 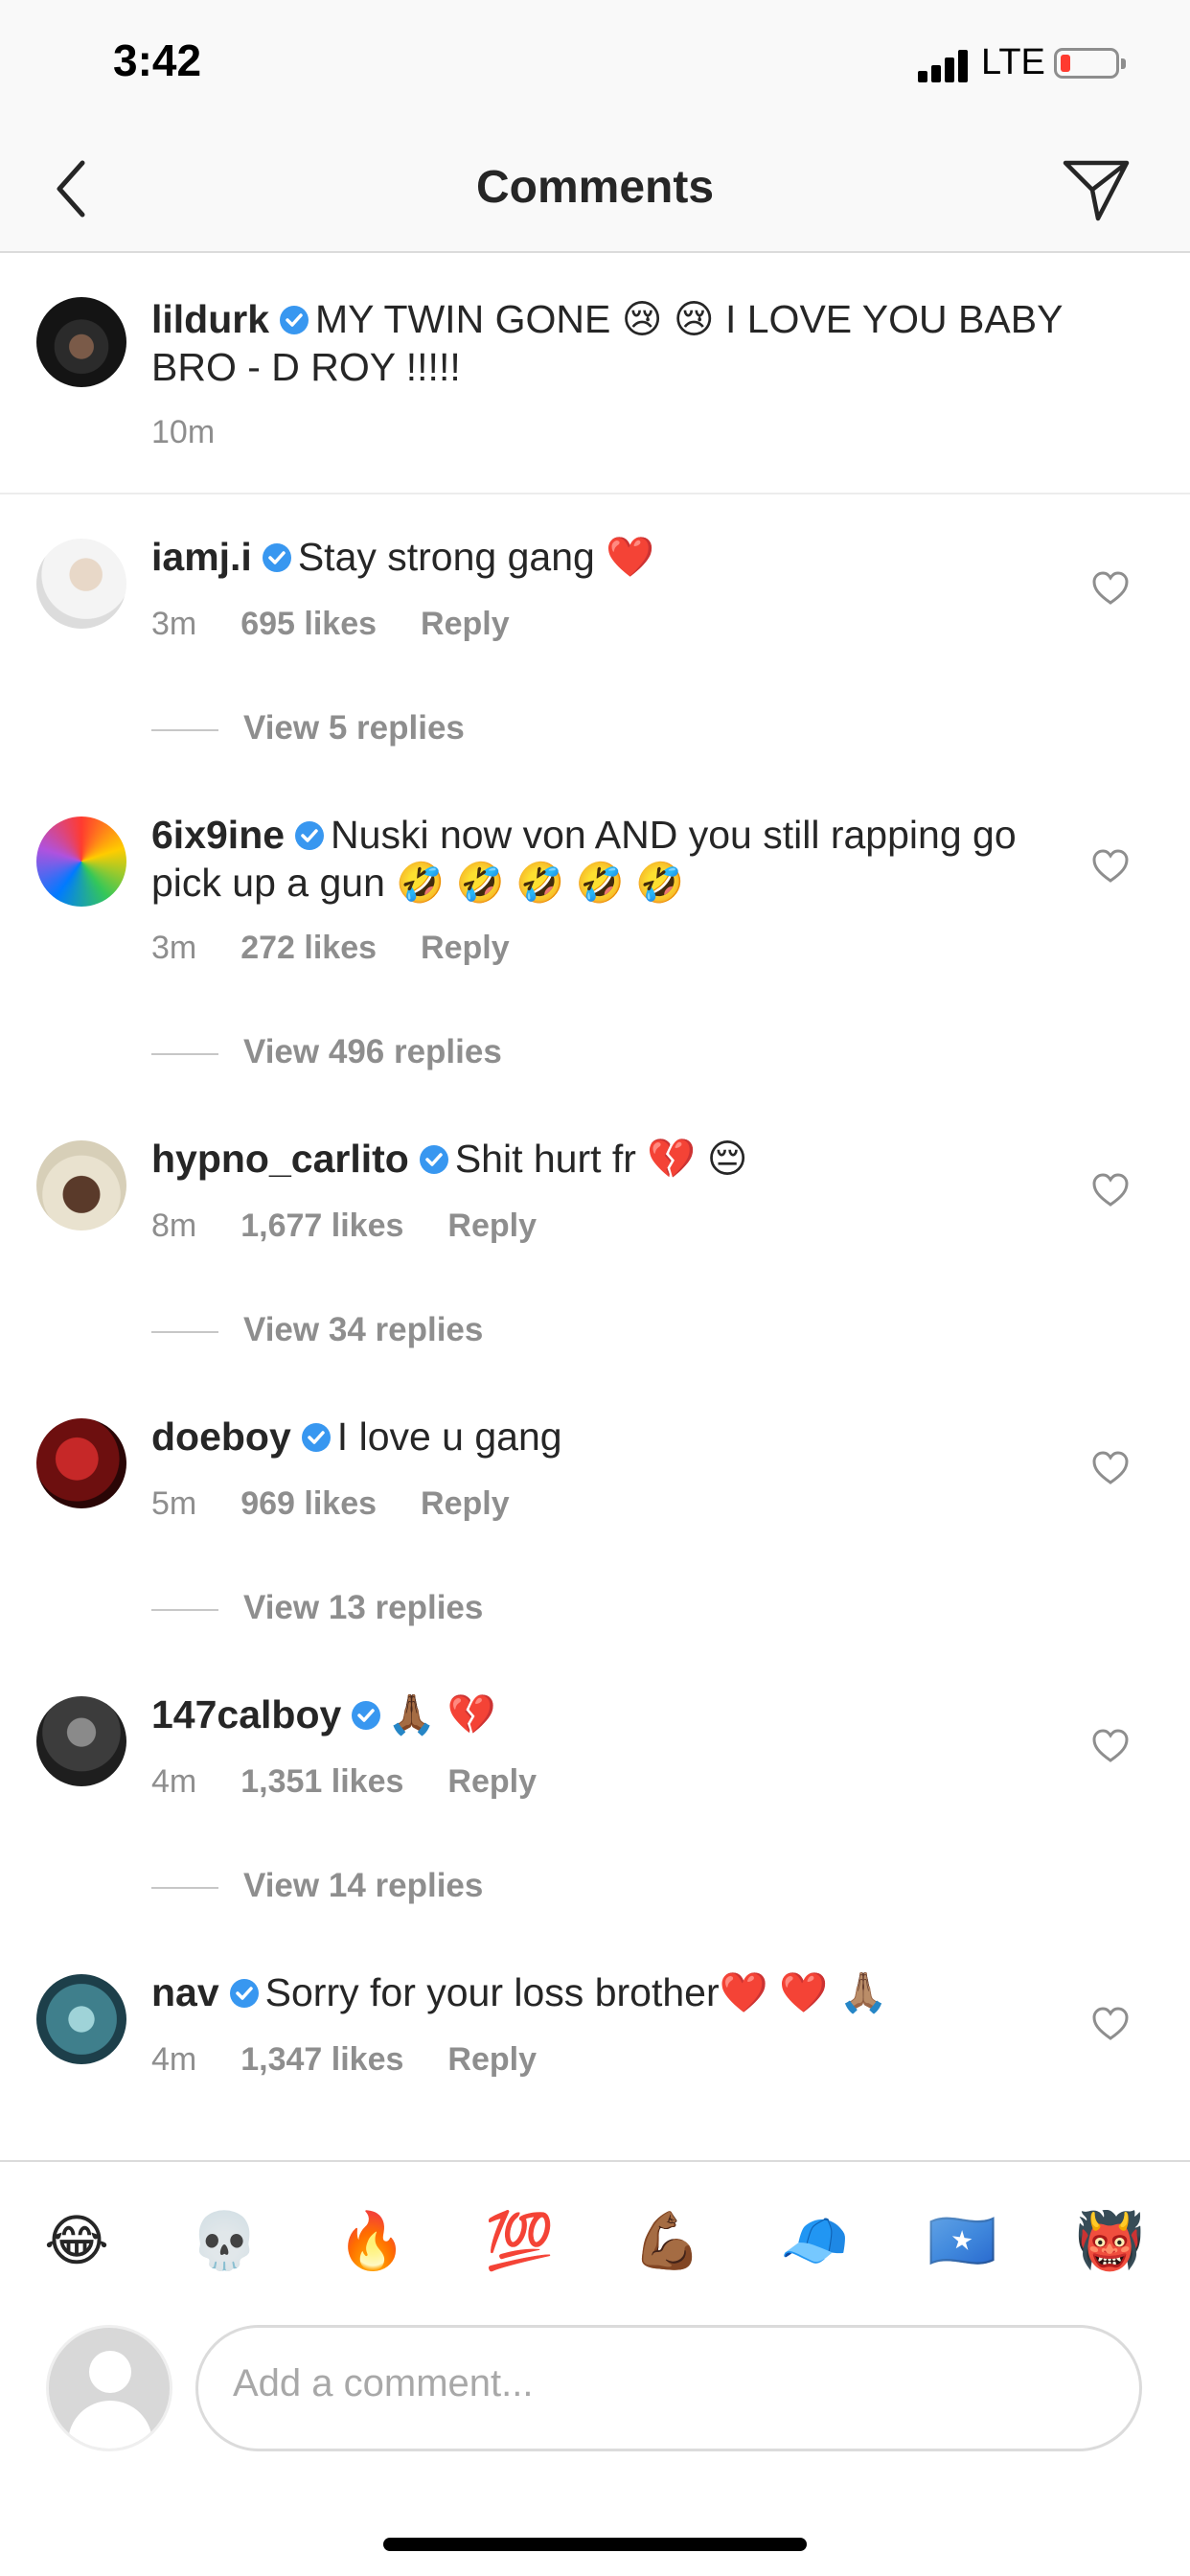 I want to click on view-replies-link: View 5 replies, so click(x=308, y=728).